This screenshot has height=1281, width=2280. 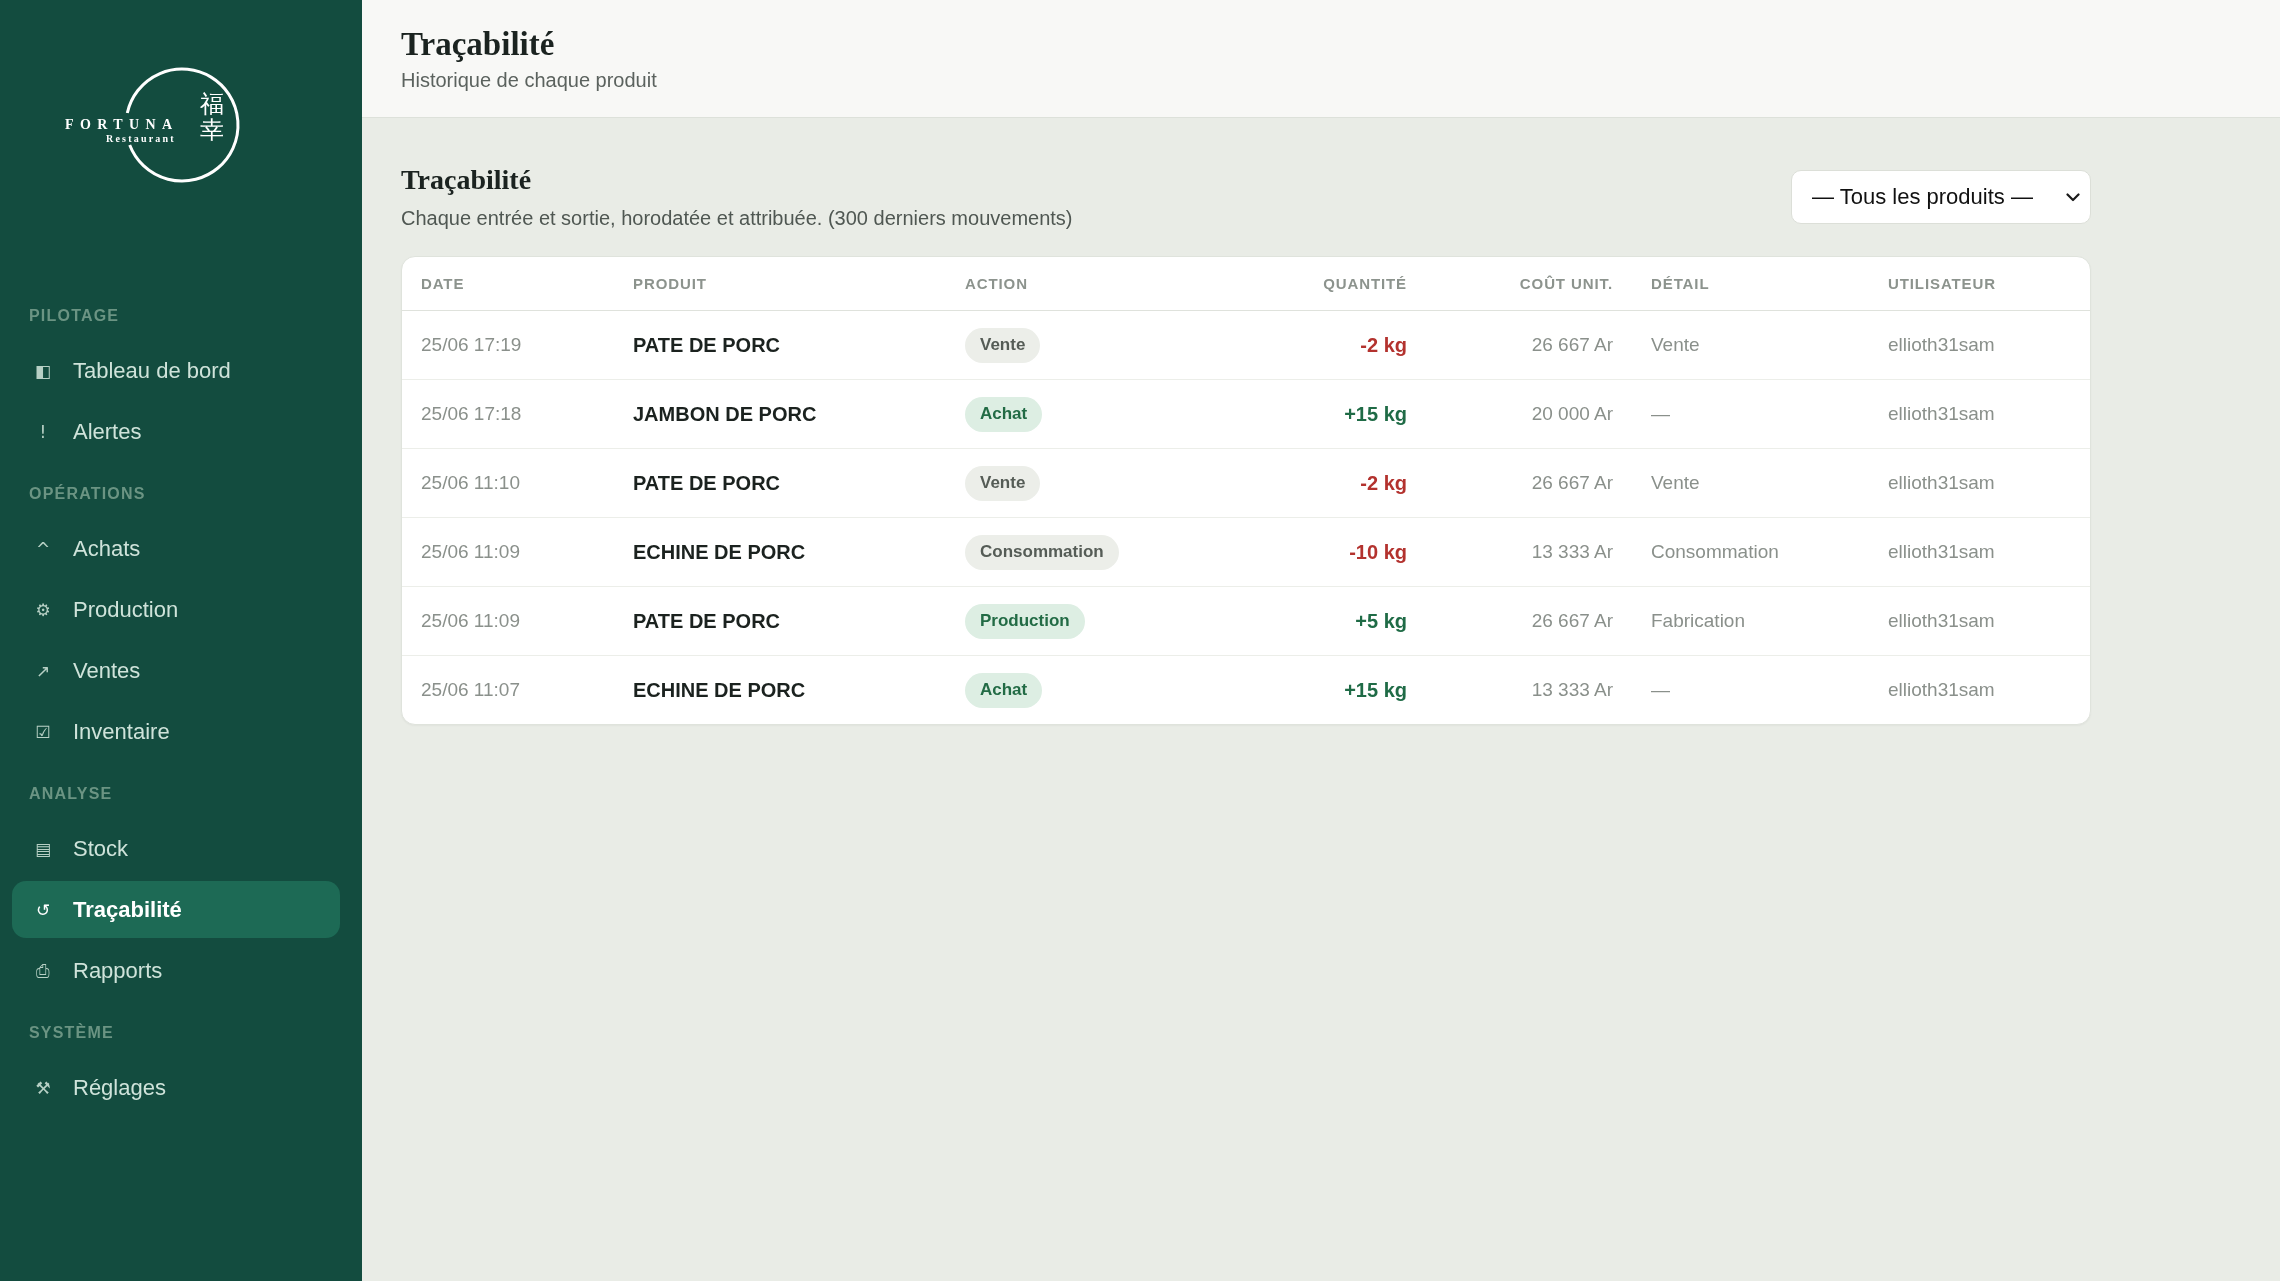 What do you see at coordinates (1715, 552) in the screenshot?
I see `detail-text: Consommation` at bounding box center [1715, 552].